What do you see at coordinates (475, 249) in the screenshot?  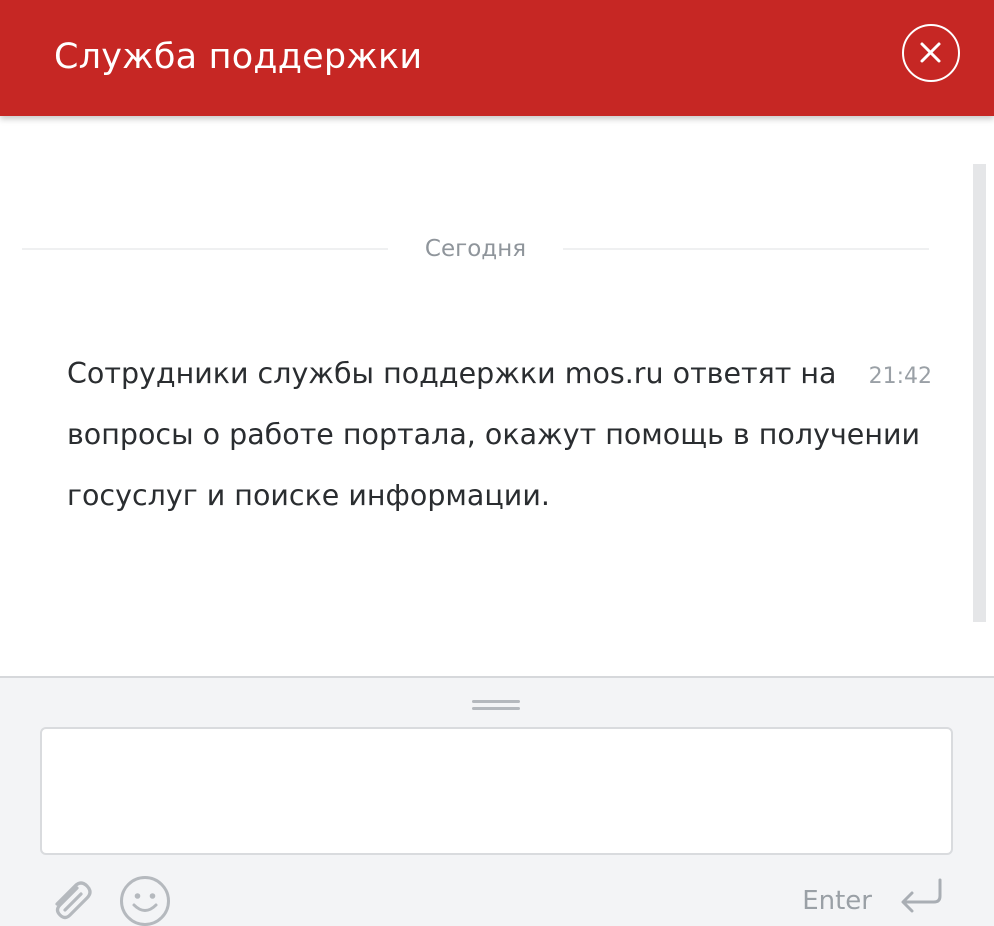 I see `date-separator: Сегодня` at bounding box center [475, 249].